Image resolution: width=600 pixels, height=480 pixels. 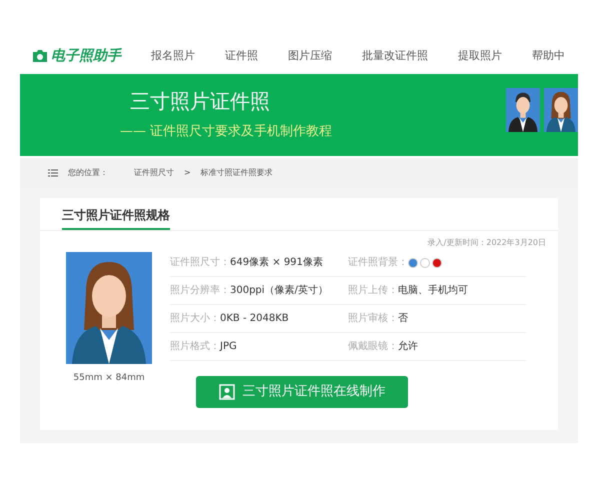 I want to click on portrait-icon, so click(x=226, y=392).